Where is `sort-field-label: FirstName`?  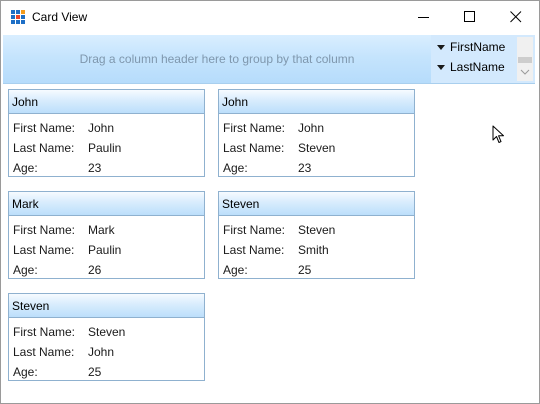 sort-field-label: FirstName is located at coordinates (478, 47).